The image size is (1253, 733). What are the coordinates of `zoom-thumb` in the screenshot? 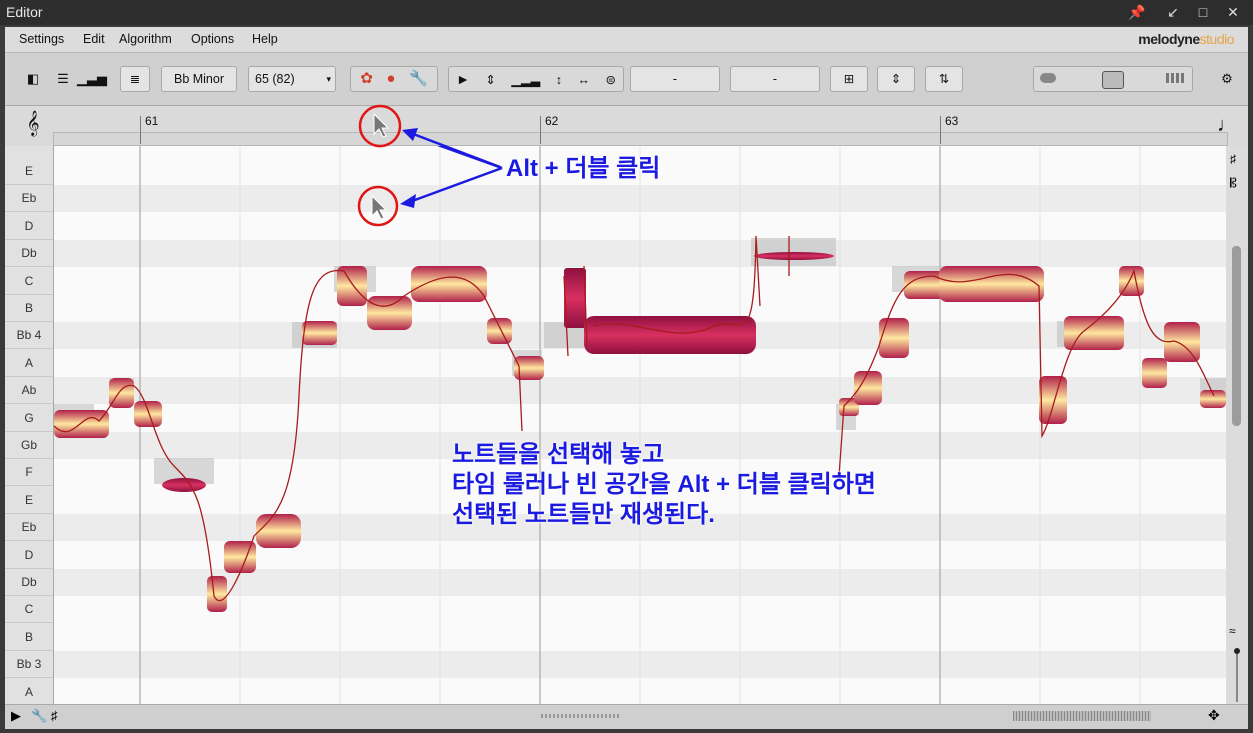 It's located at (1113, 80).